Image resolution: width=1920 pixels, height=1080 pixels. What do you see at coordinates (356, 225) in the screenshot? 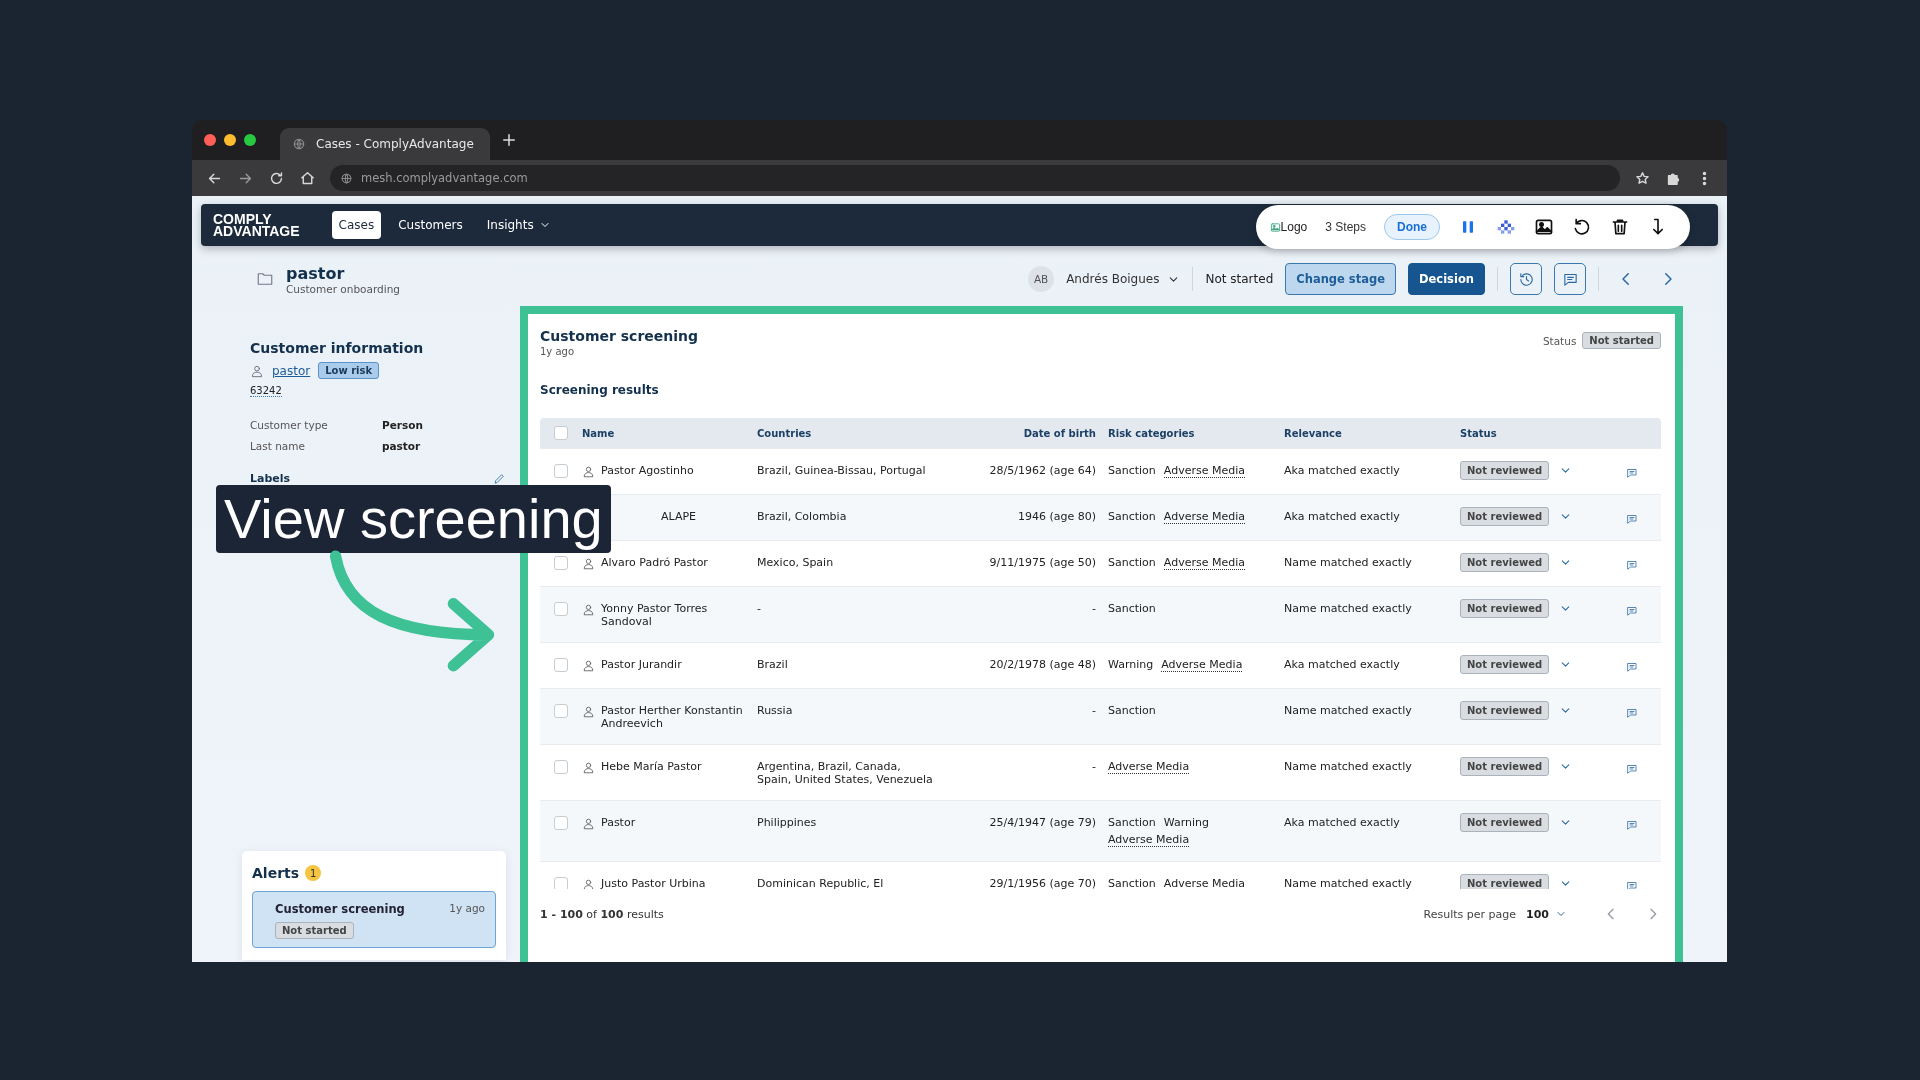
I see `nav-tab: Cases` at bounding box center [356, 225].